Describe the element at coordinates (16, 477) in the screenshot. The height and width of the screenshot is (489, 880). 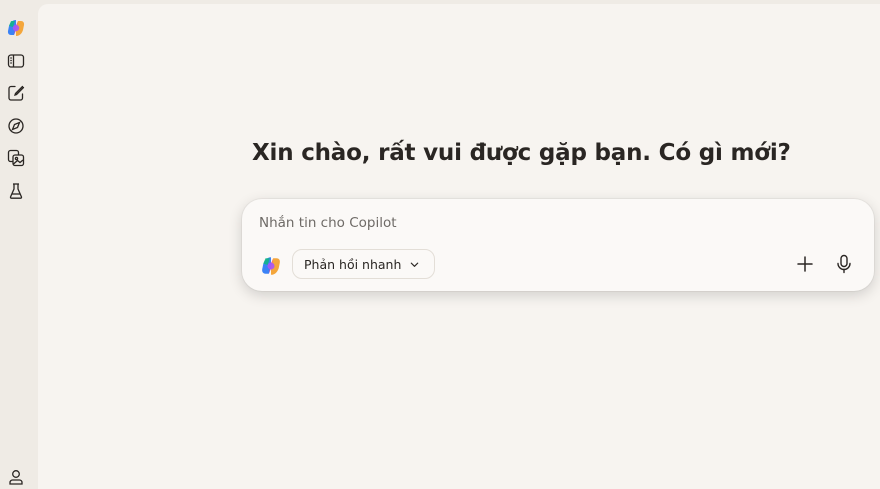
I see `user-profile-icon` at that location.